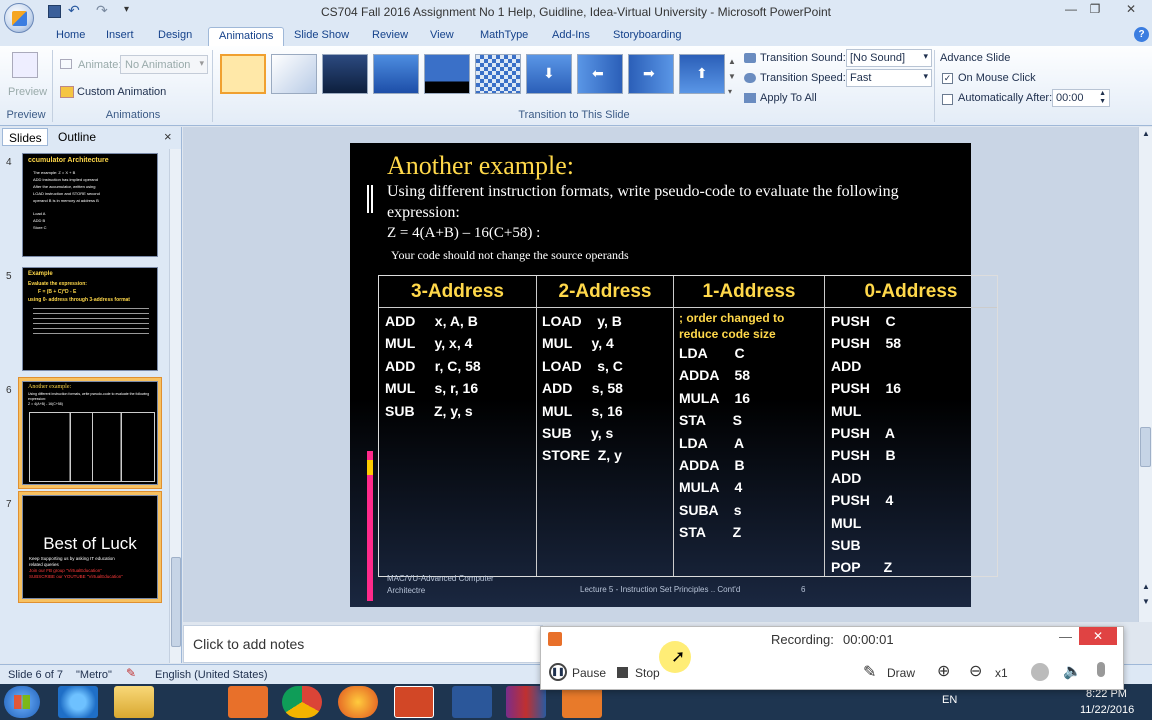 This screenshot has width=1152, height=720. I want to click on firefox-icon, so click(358, 702).